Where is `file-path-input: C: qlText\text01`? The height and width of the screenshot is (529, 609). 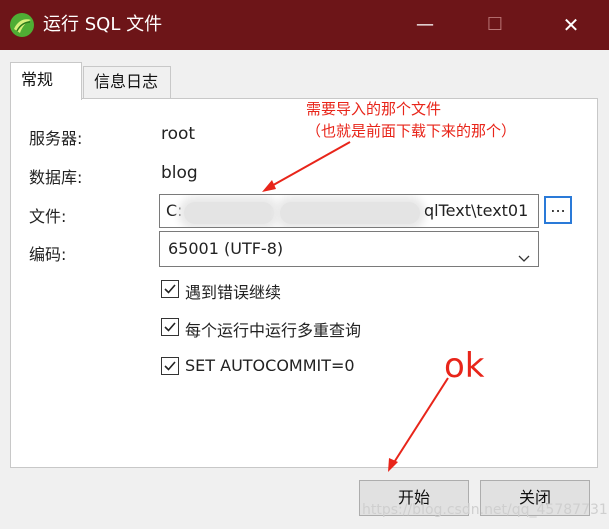 file-path-input: C: qlText\text01 is located at coordinates (349, 211).